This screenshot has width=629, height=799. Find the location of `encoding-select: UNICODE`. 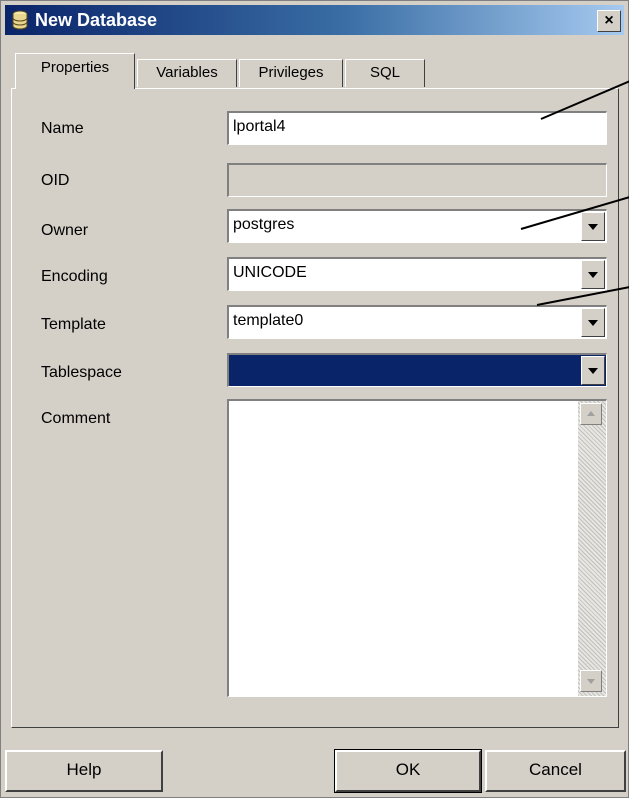

encoding-select: UNICODE is located at coordinates (417, 274).